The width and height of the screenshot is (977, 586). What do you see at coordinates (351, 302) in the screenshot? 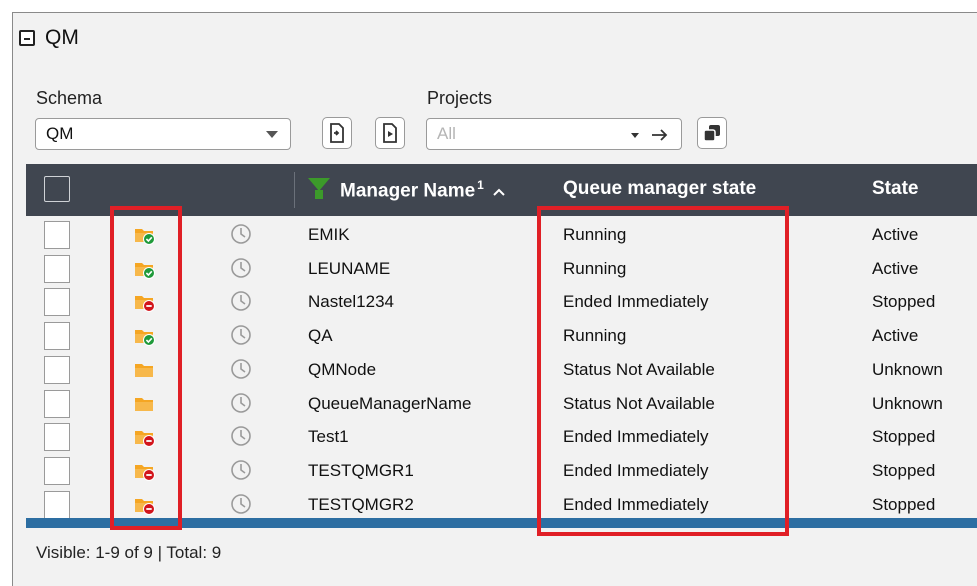
I see `manager-name-cell: Nastel1234` at bounding box center [351, 302].